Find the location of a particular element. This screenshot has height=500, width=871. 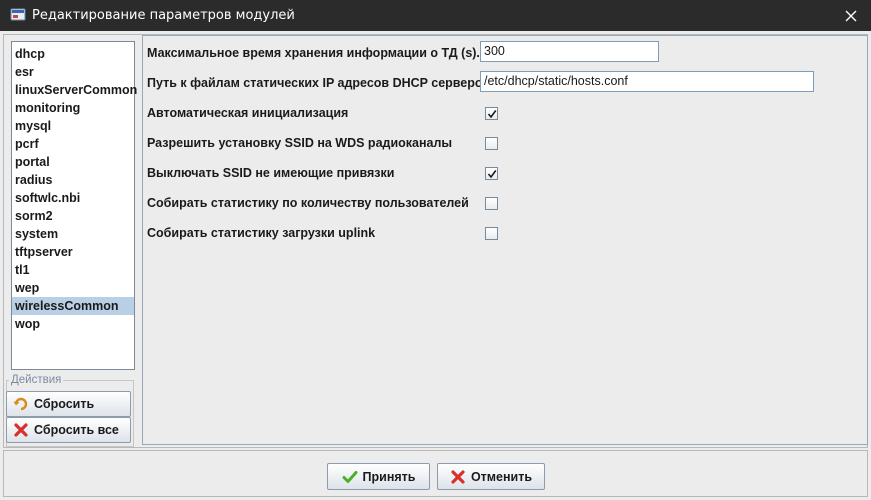

disable-ssid-checkbox is located at coordinates (491, 173).